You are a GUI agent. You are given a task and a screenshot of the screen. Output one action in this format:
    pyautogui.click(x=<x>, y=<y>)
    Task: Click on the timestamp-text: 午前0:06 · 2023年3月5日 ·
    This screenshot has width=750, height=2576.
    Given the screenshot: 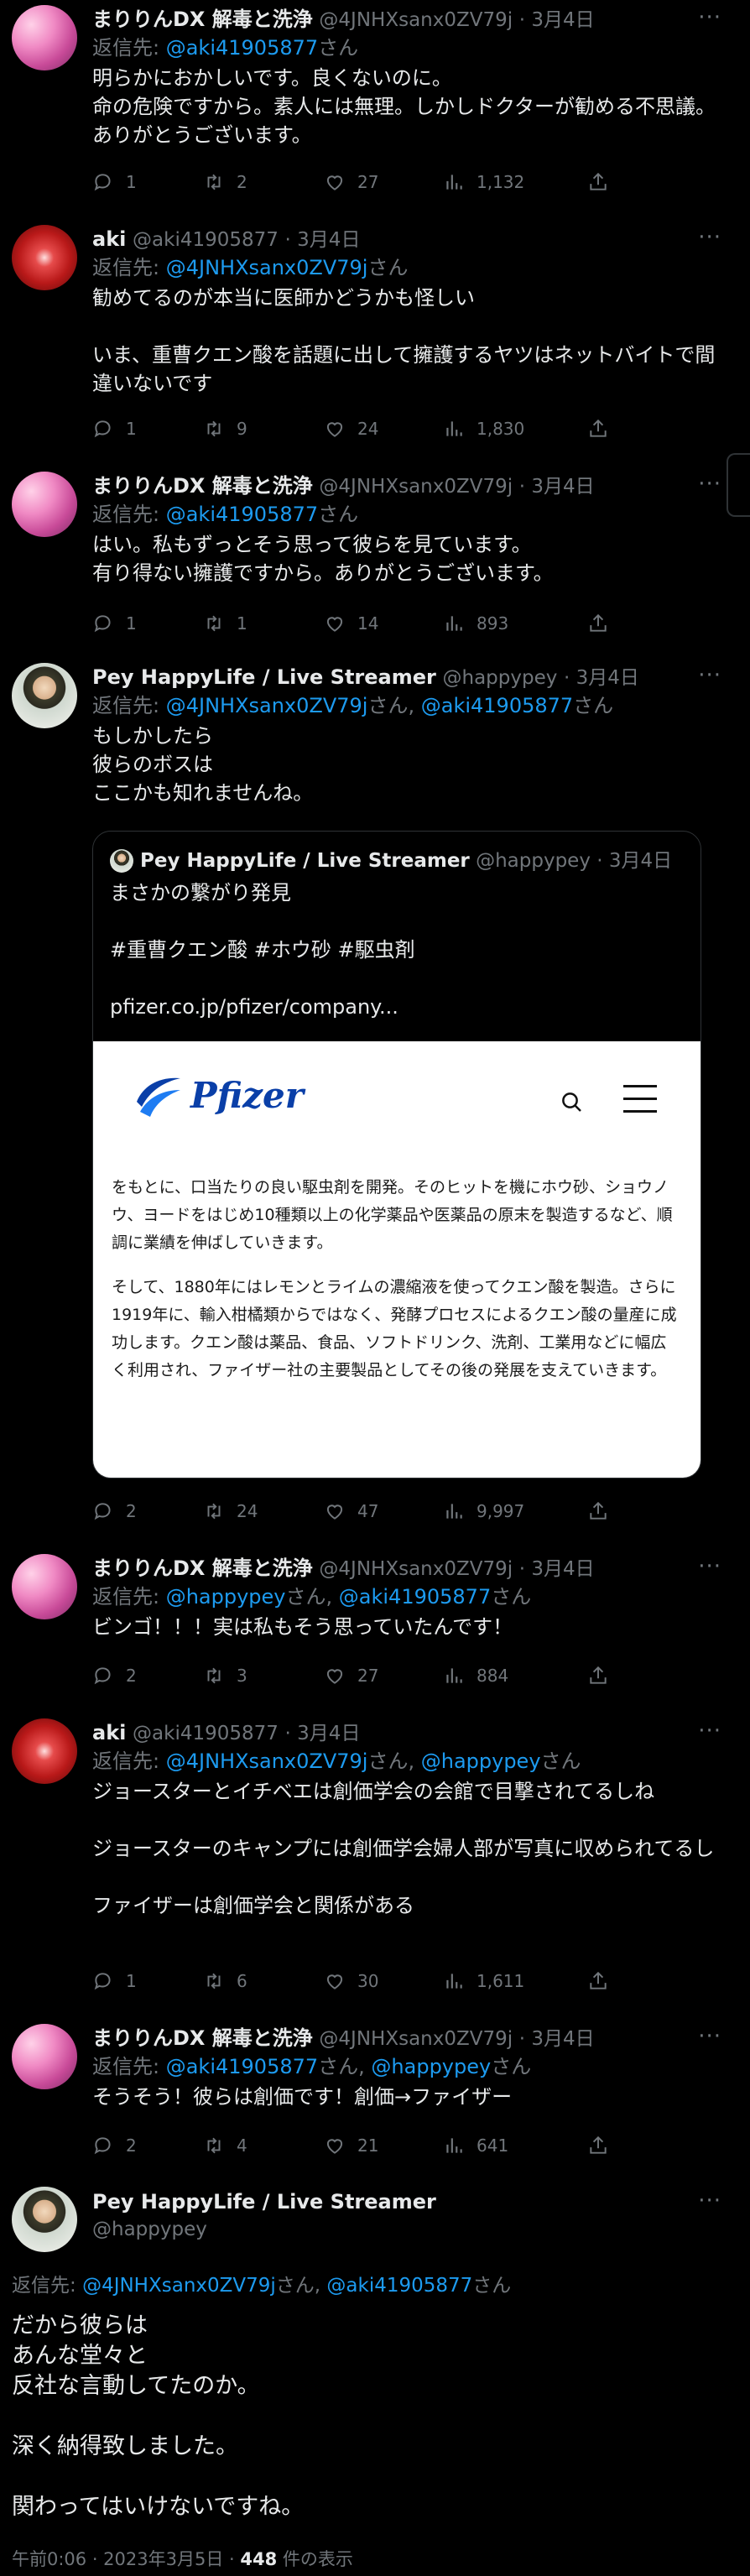 What is the action you would take?
    pyautogui.click(x=126, y=2559)
    